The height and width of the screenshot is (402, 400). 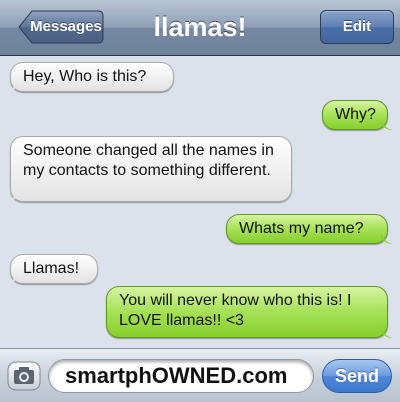 I want to click on message-text: Why?, so click(x=355, y=114).